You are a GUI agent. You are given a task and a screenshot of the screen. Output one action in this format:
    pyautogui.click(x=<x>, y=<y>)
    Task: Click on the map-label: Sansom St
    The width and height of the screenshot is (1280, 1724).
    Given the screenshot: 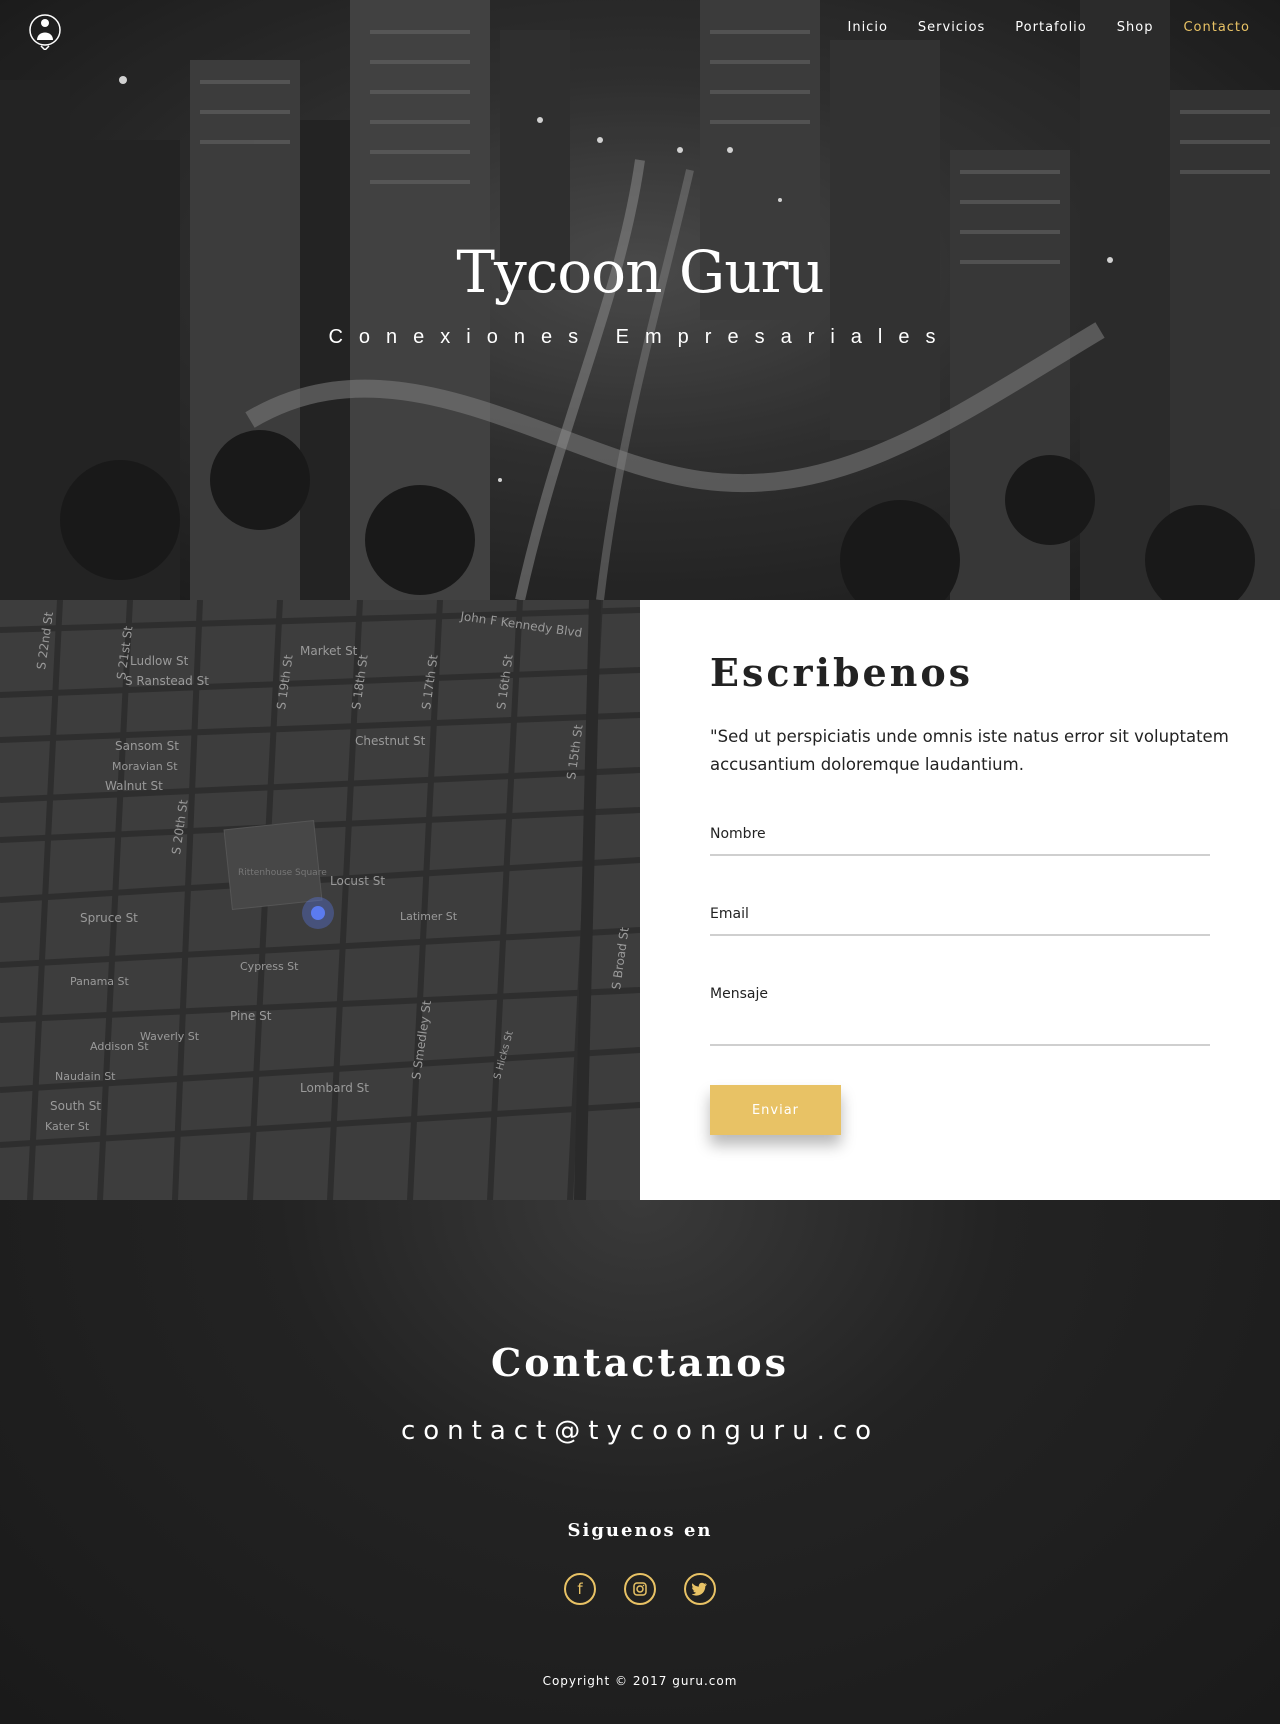 What is the action you would take?
    pyautogui.click(x=147, y=746)
    